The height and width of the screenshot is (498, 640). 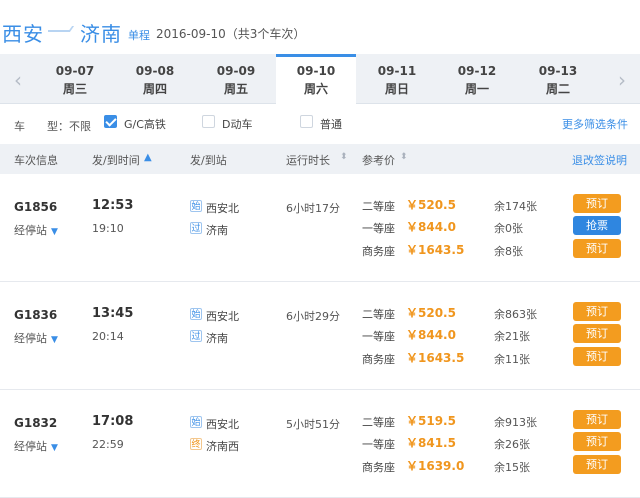 I want to click on date-tab-0907: 09-07 周三, so click(x=75, y=79).